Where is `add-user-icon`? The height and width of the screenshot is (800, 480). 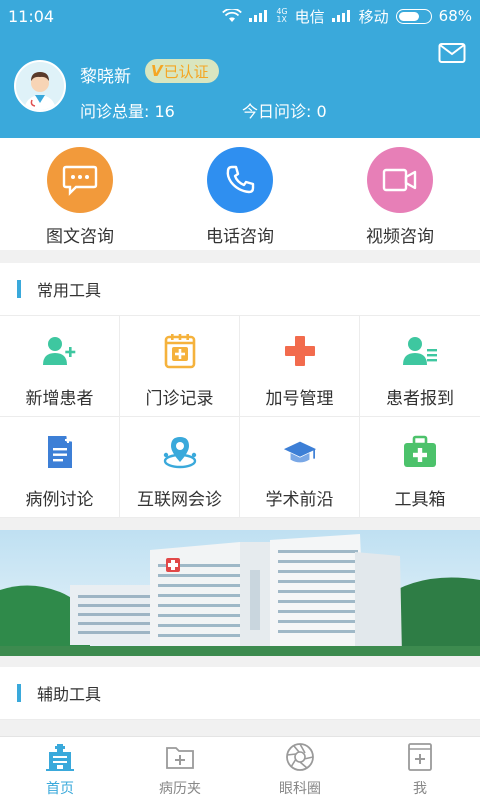
add-user-icon is located at coordinates (60, 351).